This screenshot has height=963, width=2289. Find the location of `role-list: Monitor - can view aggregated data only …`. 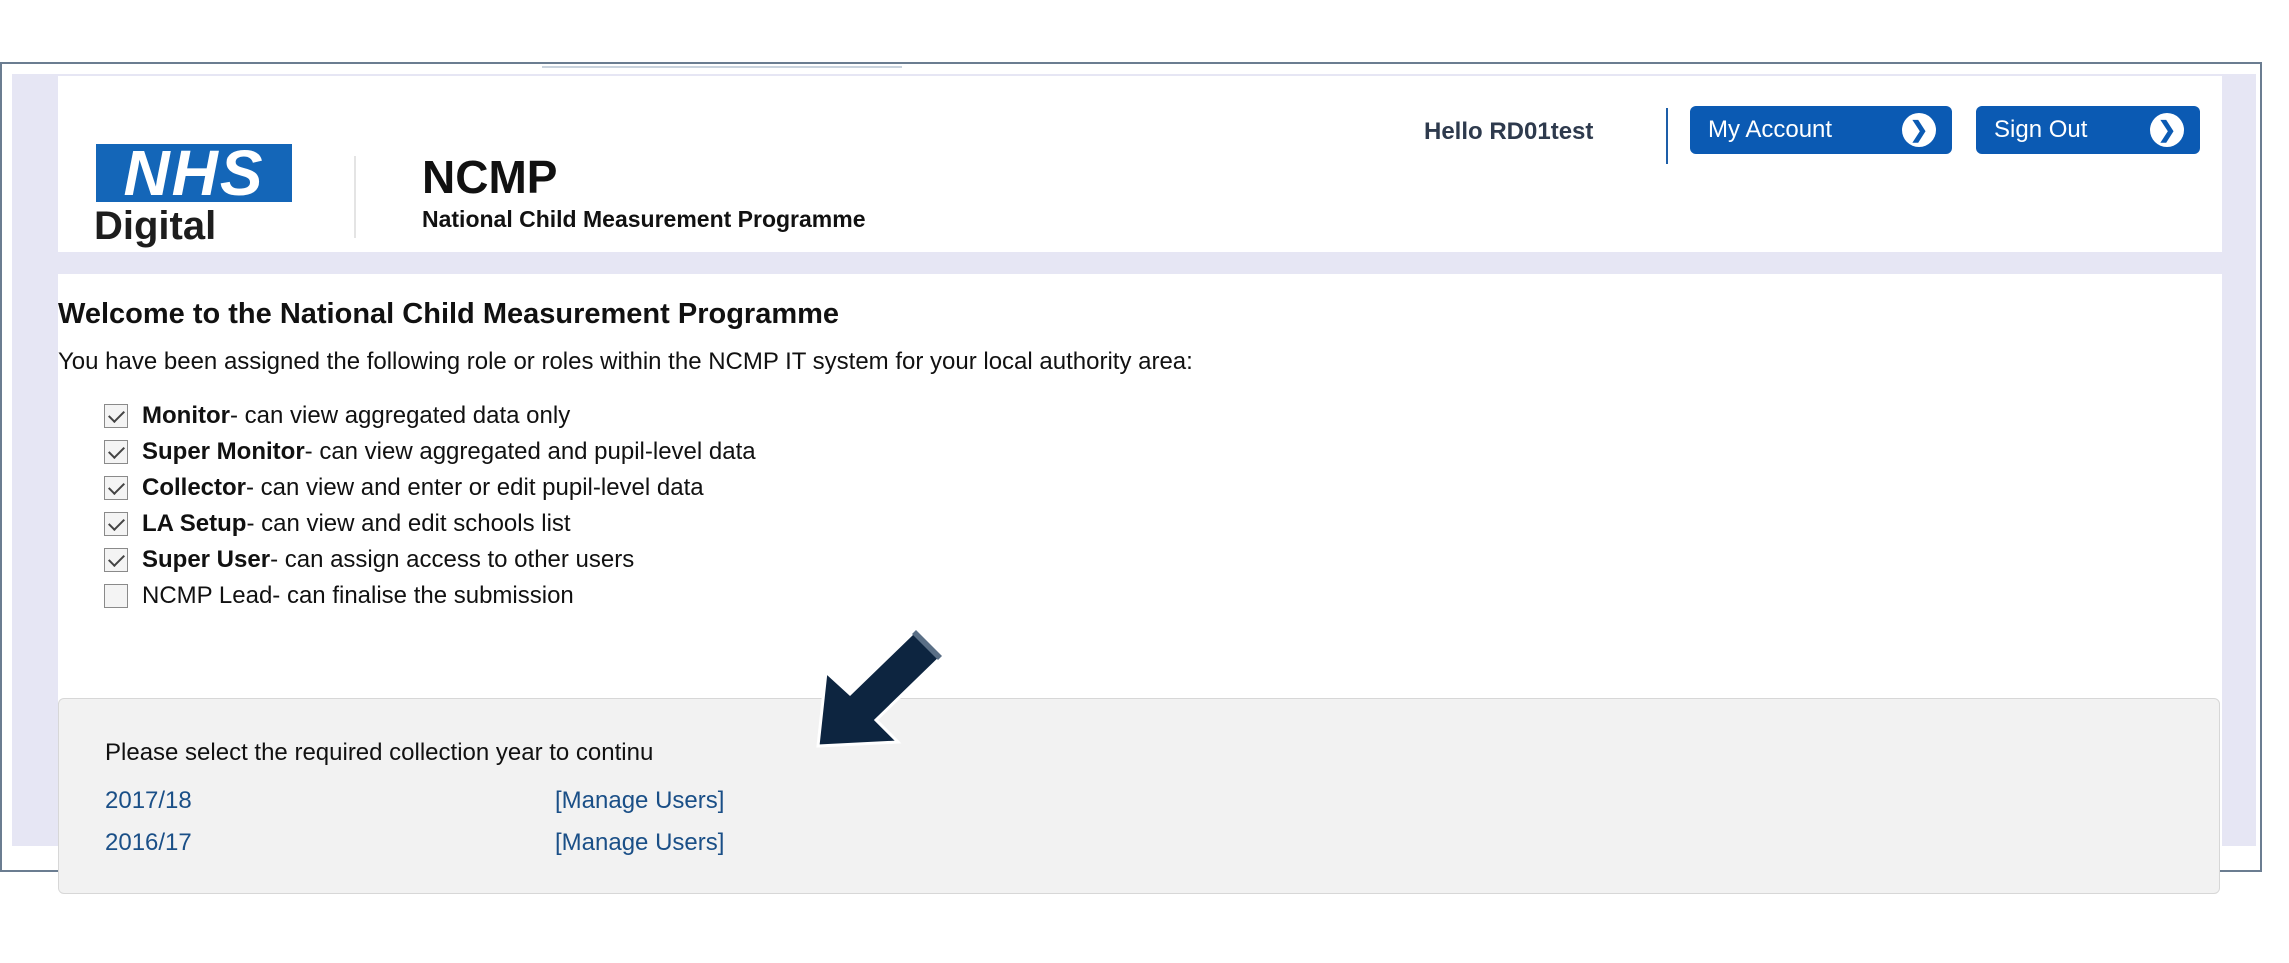

role-list: Monitor - can view aggregated data only … is located at coordinates (430, 506).